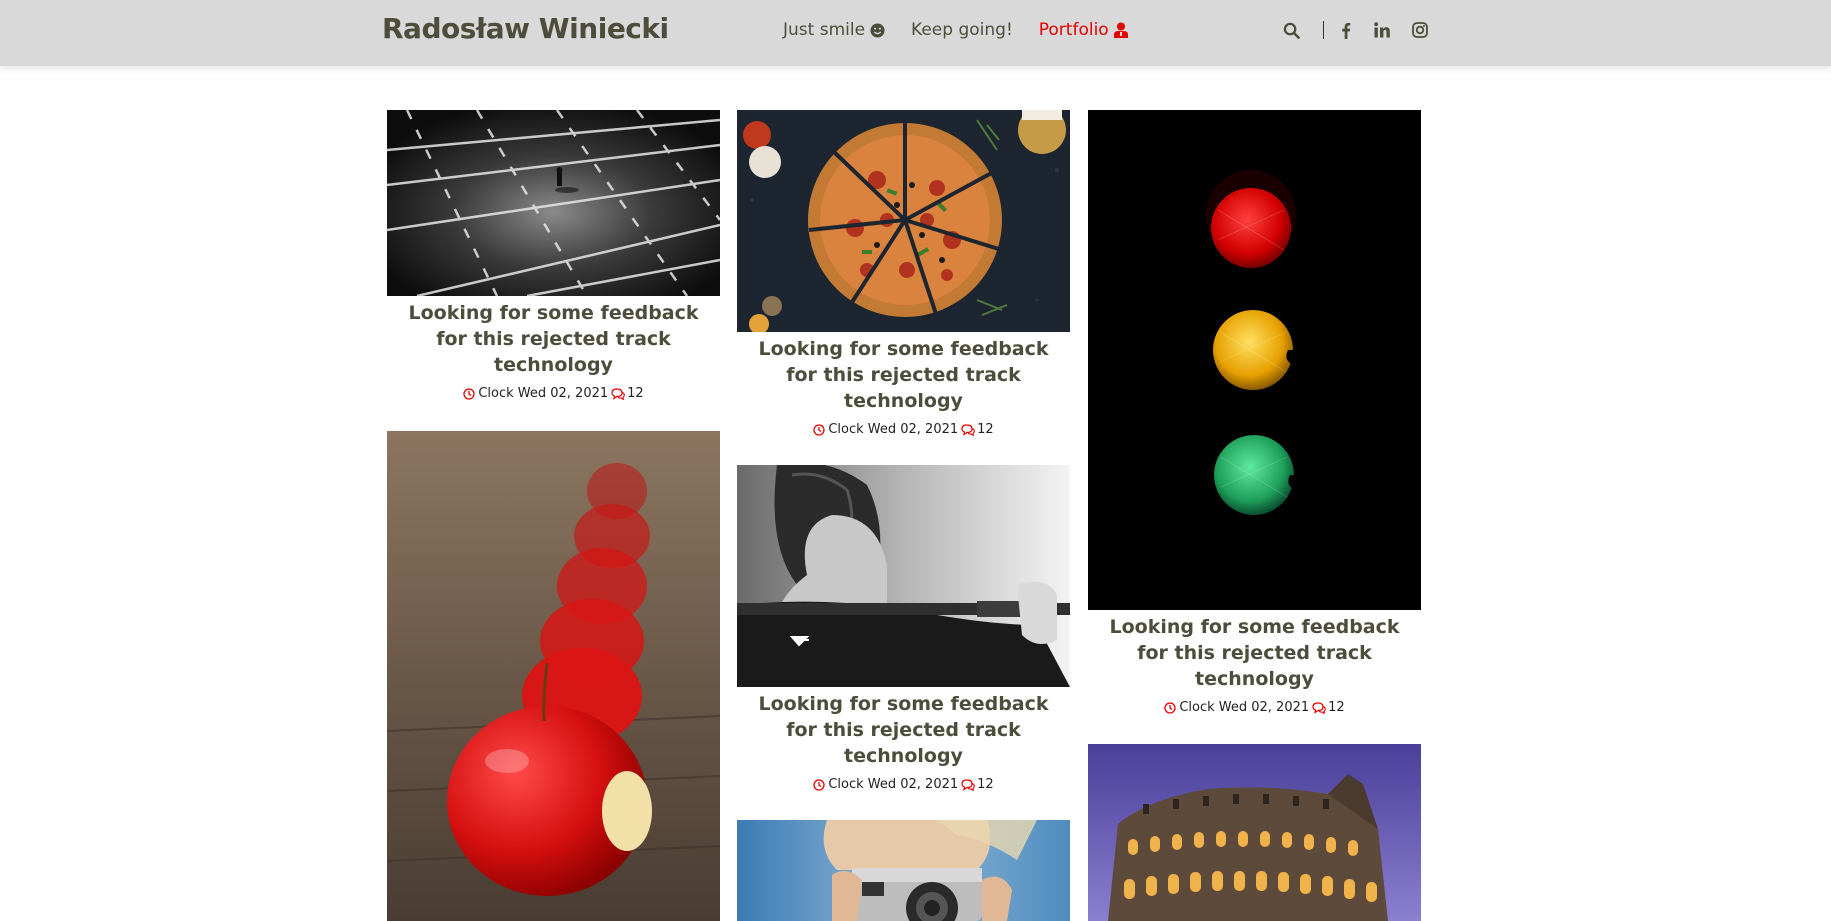 The height and width of the screenshot is (921, 1831). What do you see at coordinates (1073, 30) in the screenshot?
I see `nav-label: Portfolio` at bounding box center [1073, 30].